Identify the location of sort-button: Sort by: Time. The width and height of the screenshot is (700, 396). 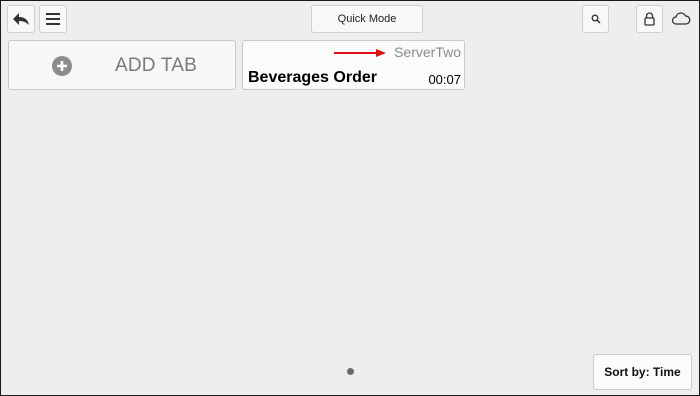
(642, 372).